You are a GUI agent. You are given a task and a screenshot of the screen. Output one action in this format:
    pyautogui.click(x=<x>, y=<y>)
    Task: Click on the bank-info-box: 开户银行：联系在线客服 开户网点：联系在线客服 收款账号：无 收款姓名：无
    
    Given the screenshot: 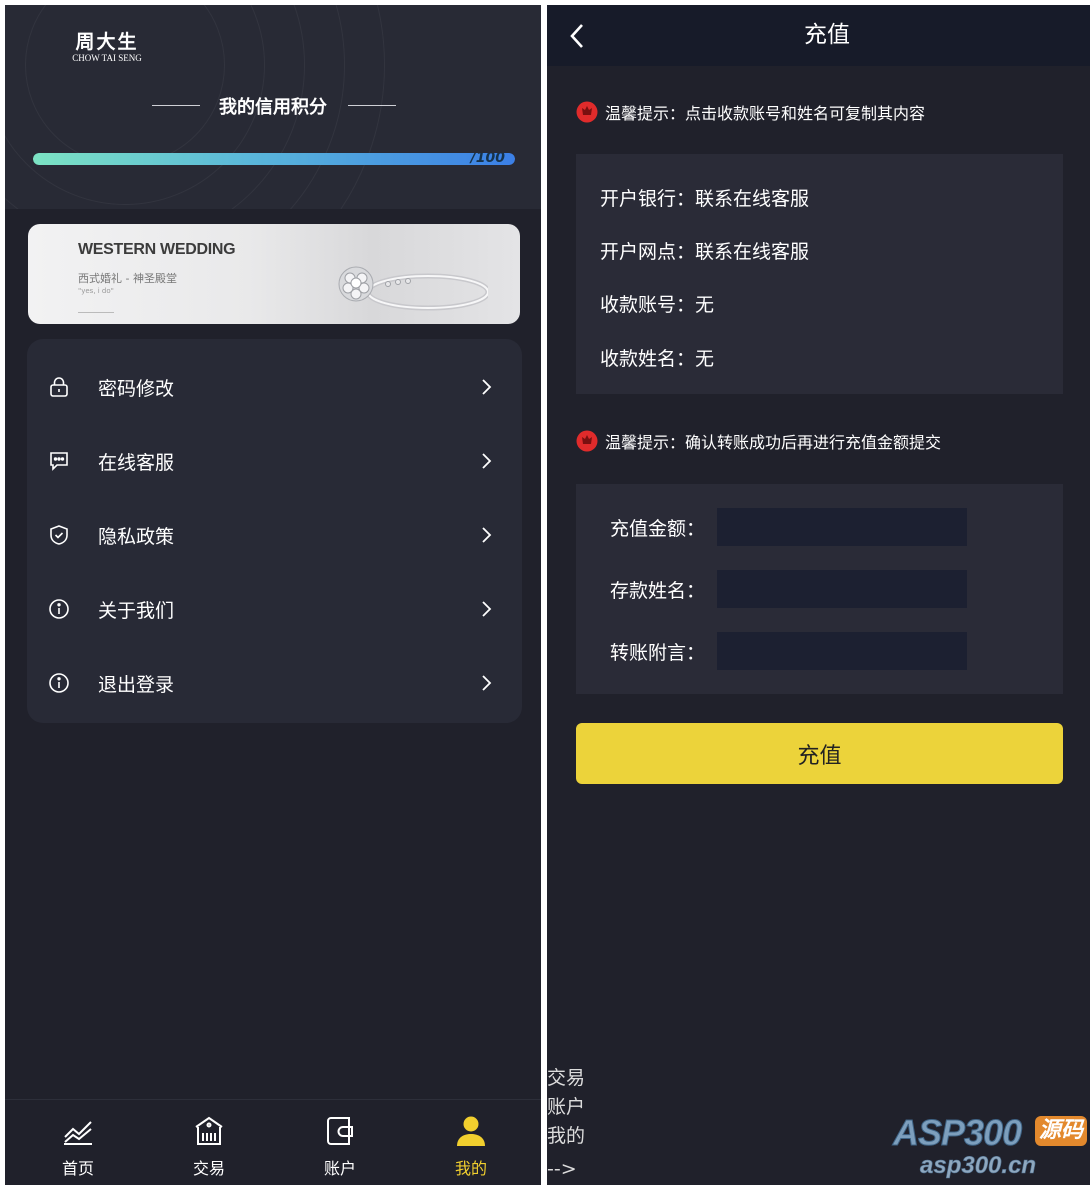 What is the action you would take?
    pyautogui.click(x=819, y=274)
    